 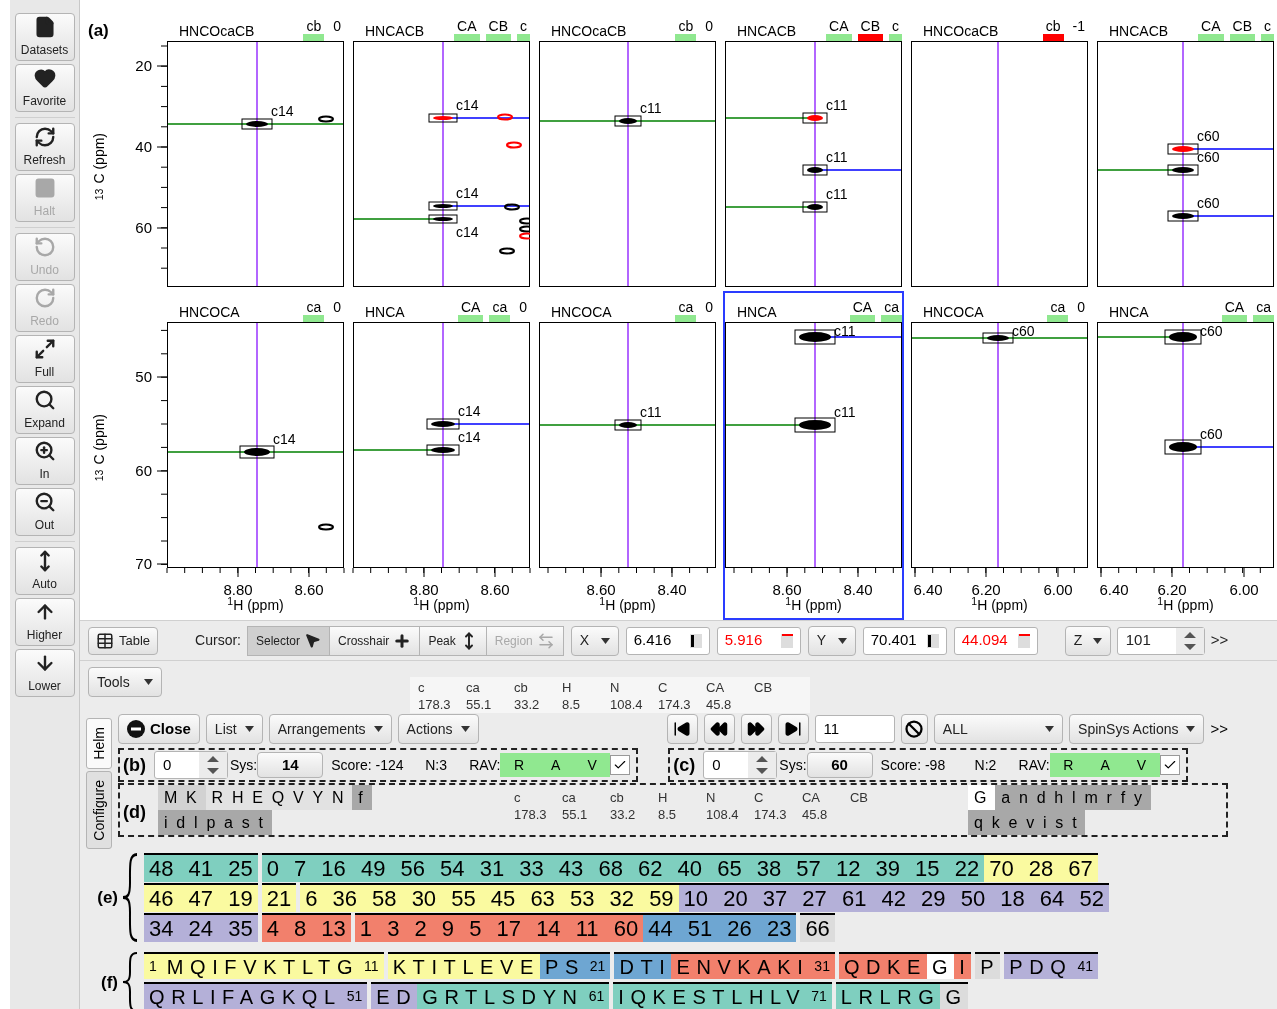 I want to click on tick-label: 70, so click(x=143, y=563).